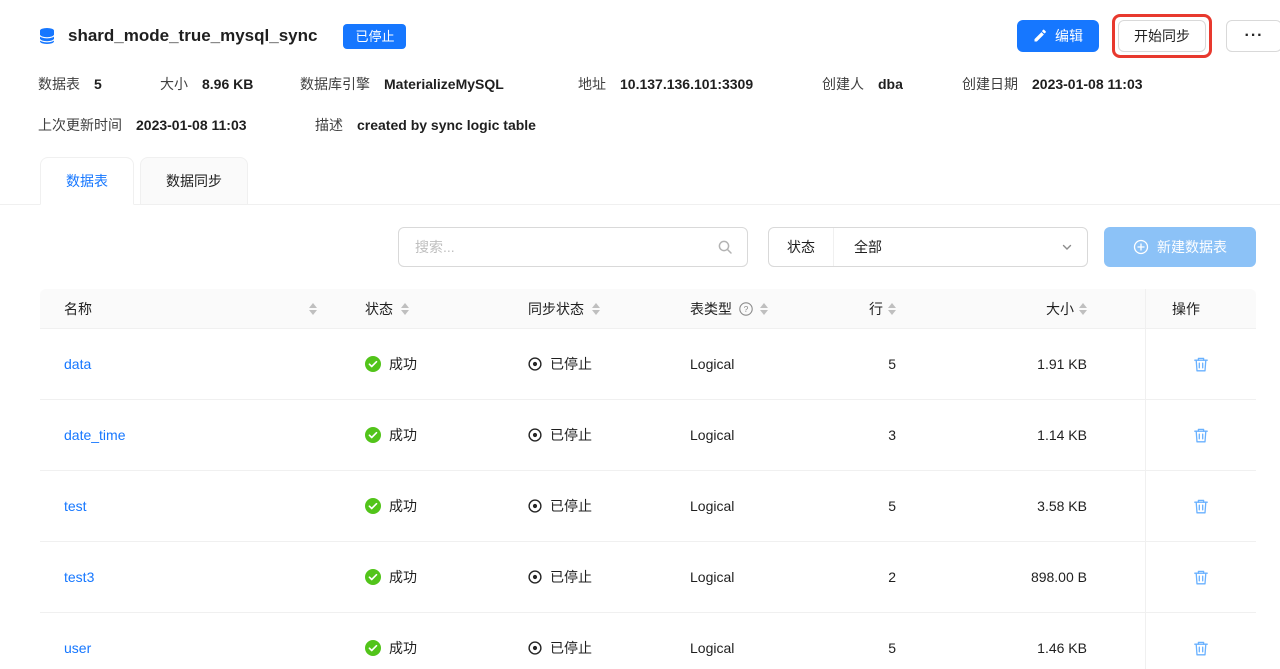  Describe the element at coordinates (1062, 506) in the screenshot. I see `table-size-text: 3.58 KB` at that location.